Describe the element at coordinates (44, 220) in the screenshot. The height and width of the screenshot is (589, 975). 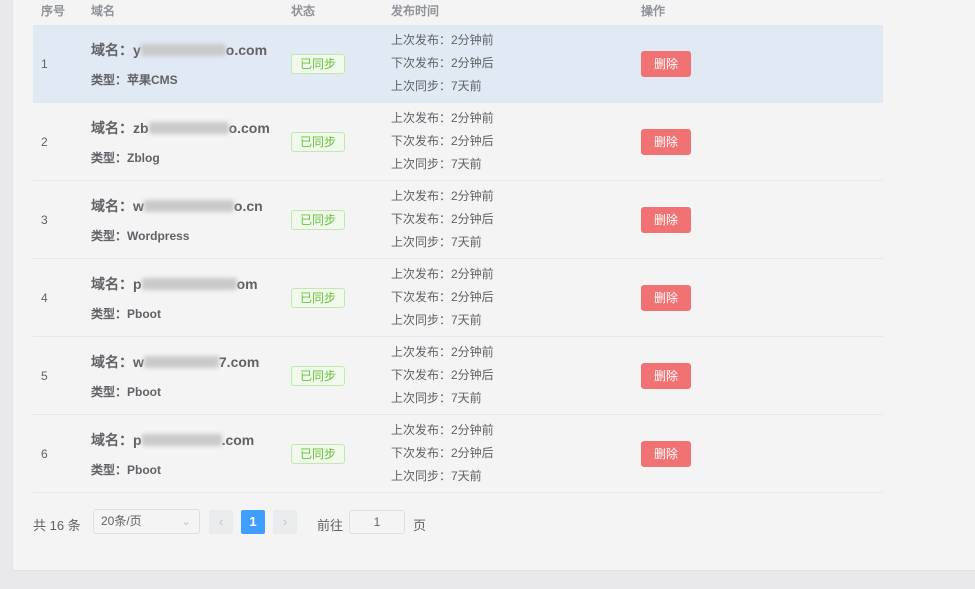
I see `row-index: 3` at that location.